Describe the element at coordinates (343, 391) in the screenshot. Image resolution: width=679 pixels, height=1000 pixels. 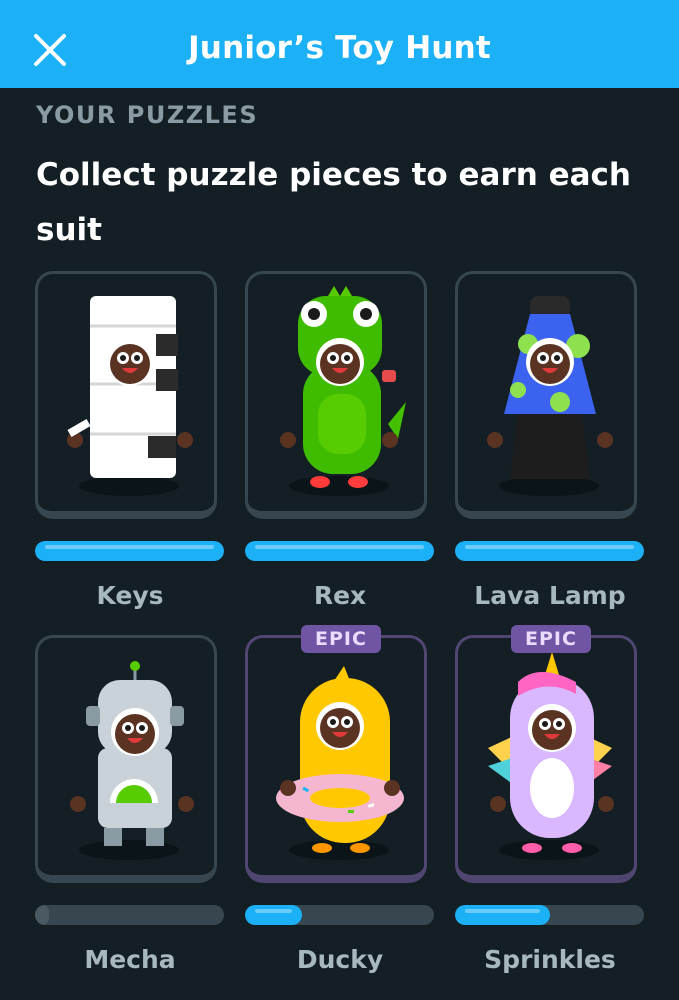
I see `rex-suit-illustration` at that location.